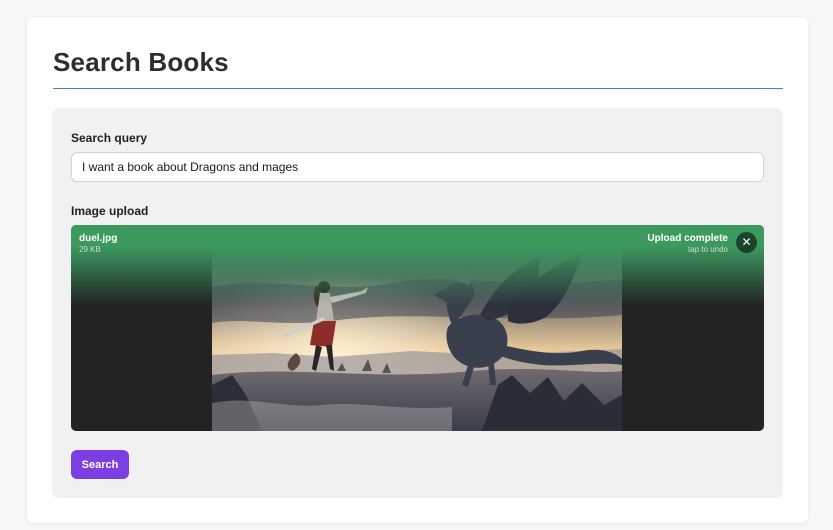 Image resolution: width=833 pixels, height=530 pixels. Describe the element at coordinates (746, 242) in the screenshot. I see `close-icon: ✕` at that location.